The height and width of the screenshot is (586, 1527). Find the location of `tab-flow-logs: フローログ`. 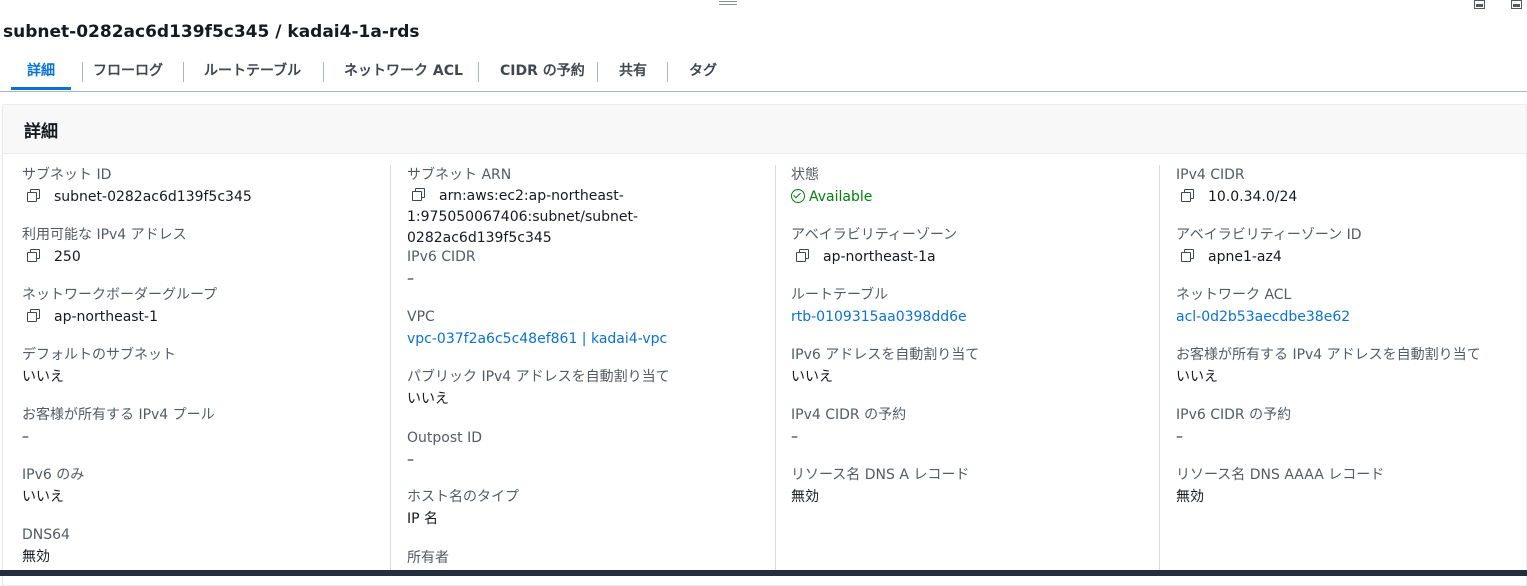

tab-flow-logs: フローログ is located at coordinates (128, 73).